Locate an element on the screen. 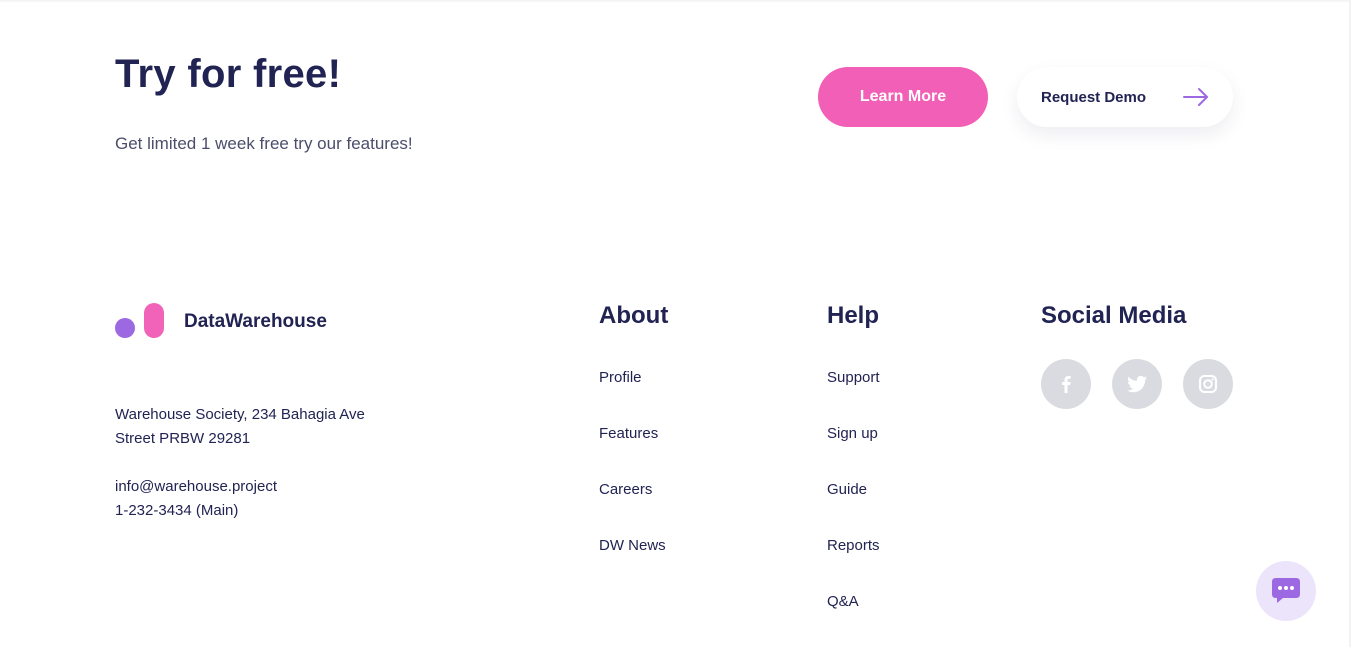  help-title: Help is located at coordinates (853, 315).